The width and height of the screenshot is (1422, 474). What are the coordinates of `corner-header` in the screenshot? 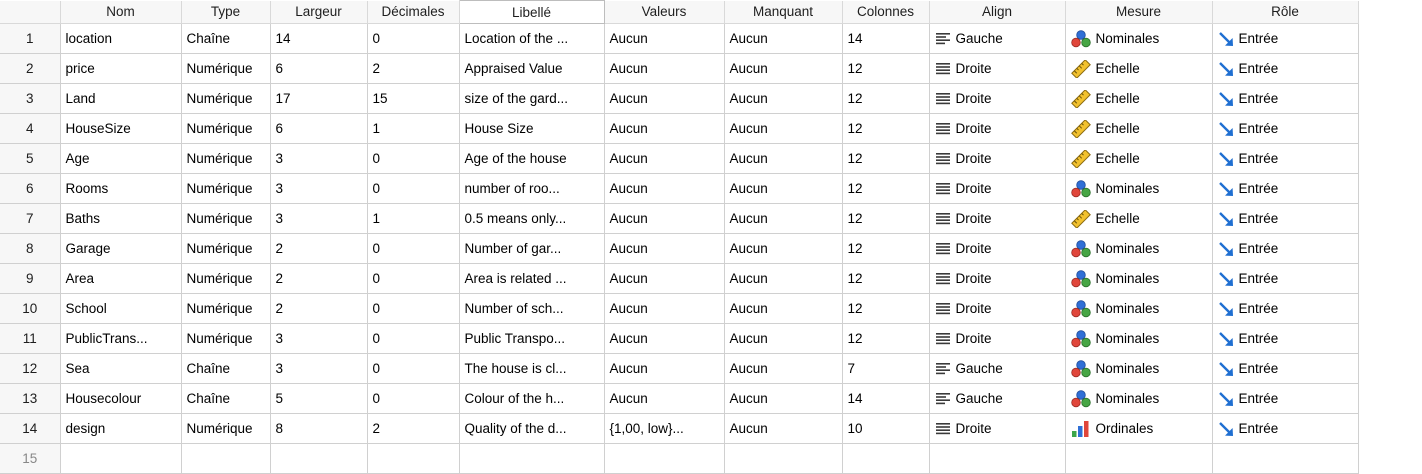 It's located at (30, 12).